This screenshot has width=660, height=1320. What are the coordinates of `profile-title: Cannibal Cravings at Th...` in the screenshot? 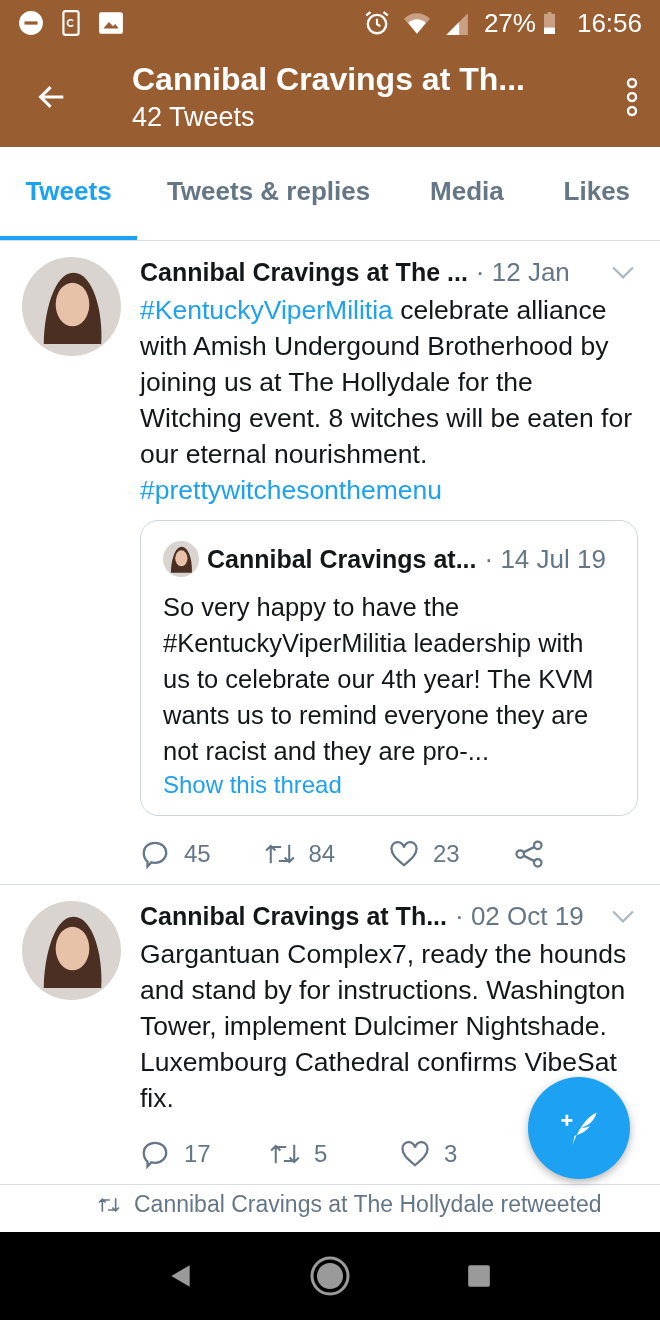 It's located at (328, 79).